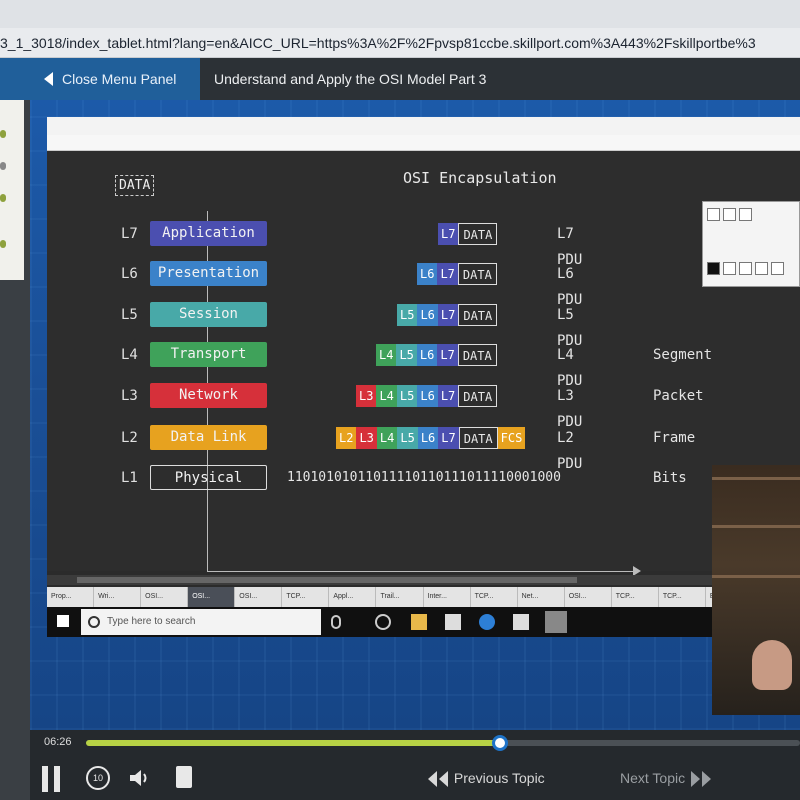 The height and width of the screenshot is (800, 800). I want to click on select-tool-icon, so click(745, 214).